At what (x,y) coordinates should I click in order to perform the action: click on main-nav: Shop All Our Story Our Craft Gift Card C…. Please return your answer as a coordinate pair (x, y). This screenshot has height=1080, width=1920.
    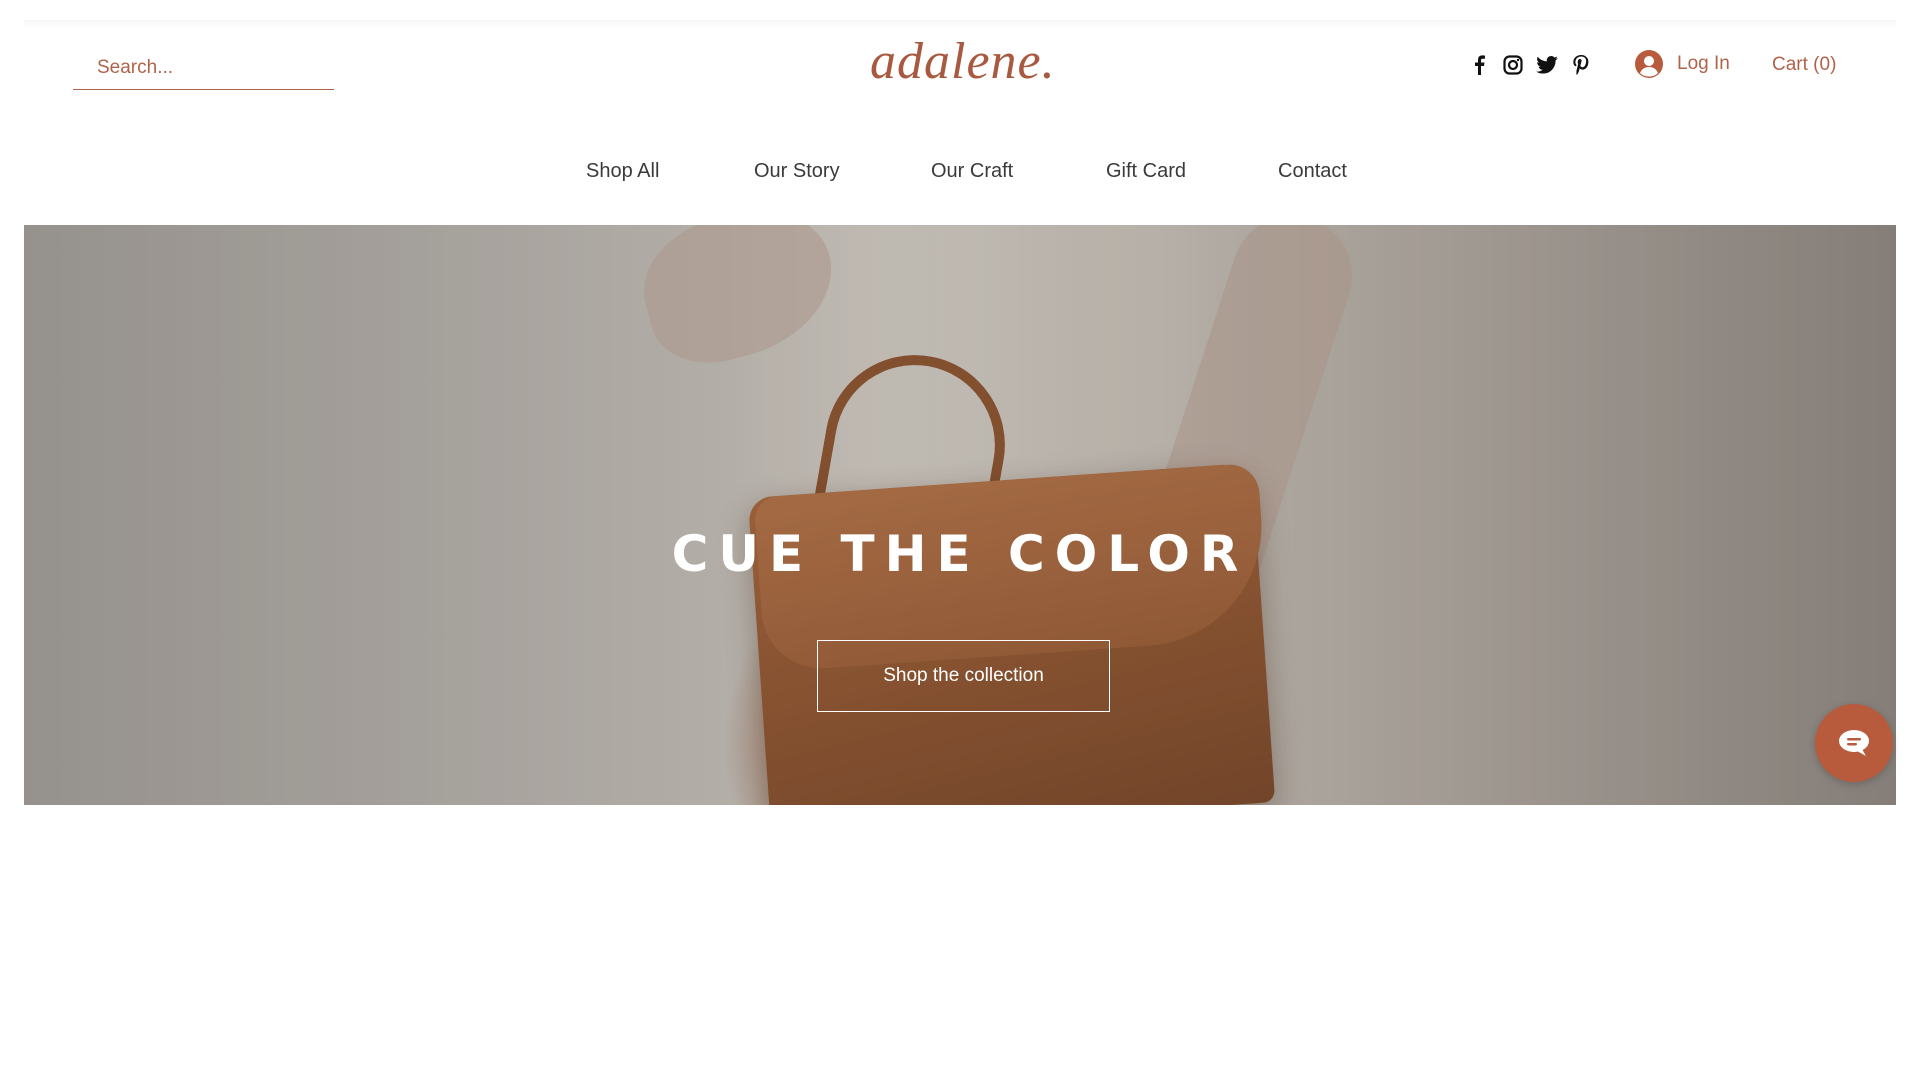
    Looking at the image, I should click on (960, 175).